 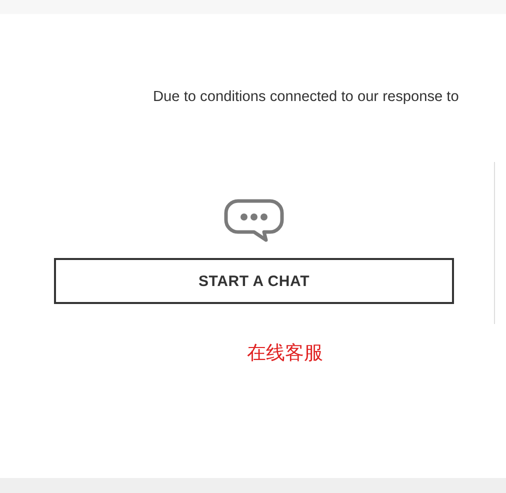 I want to click on caption-text: 在线客服, so click(x=285, y=354).